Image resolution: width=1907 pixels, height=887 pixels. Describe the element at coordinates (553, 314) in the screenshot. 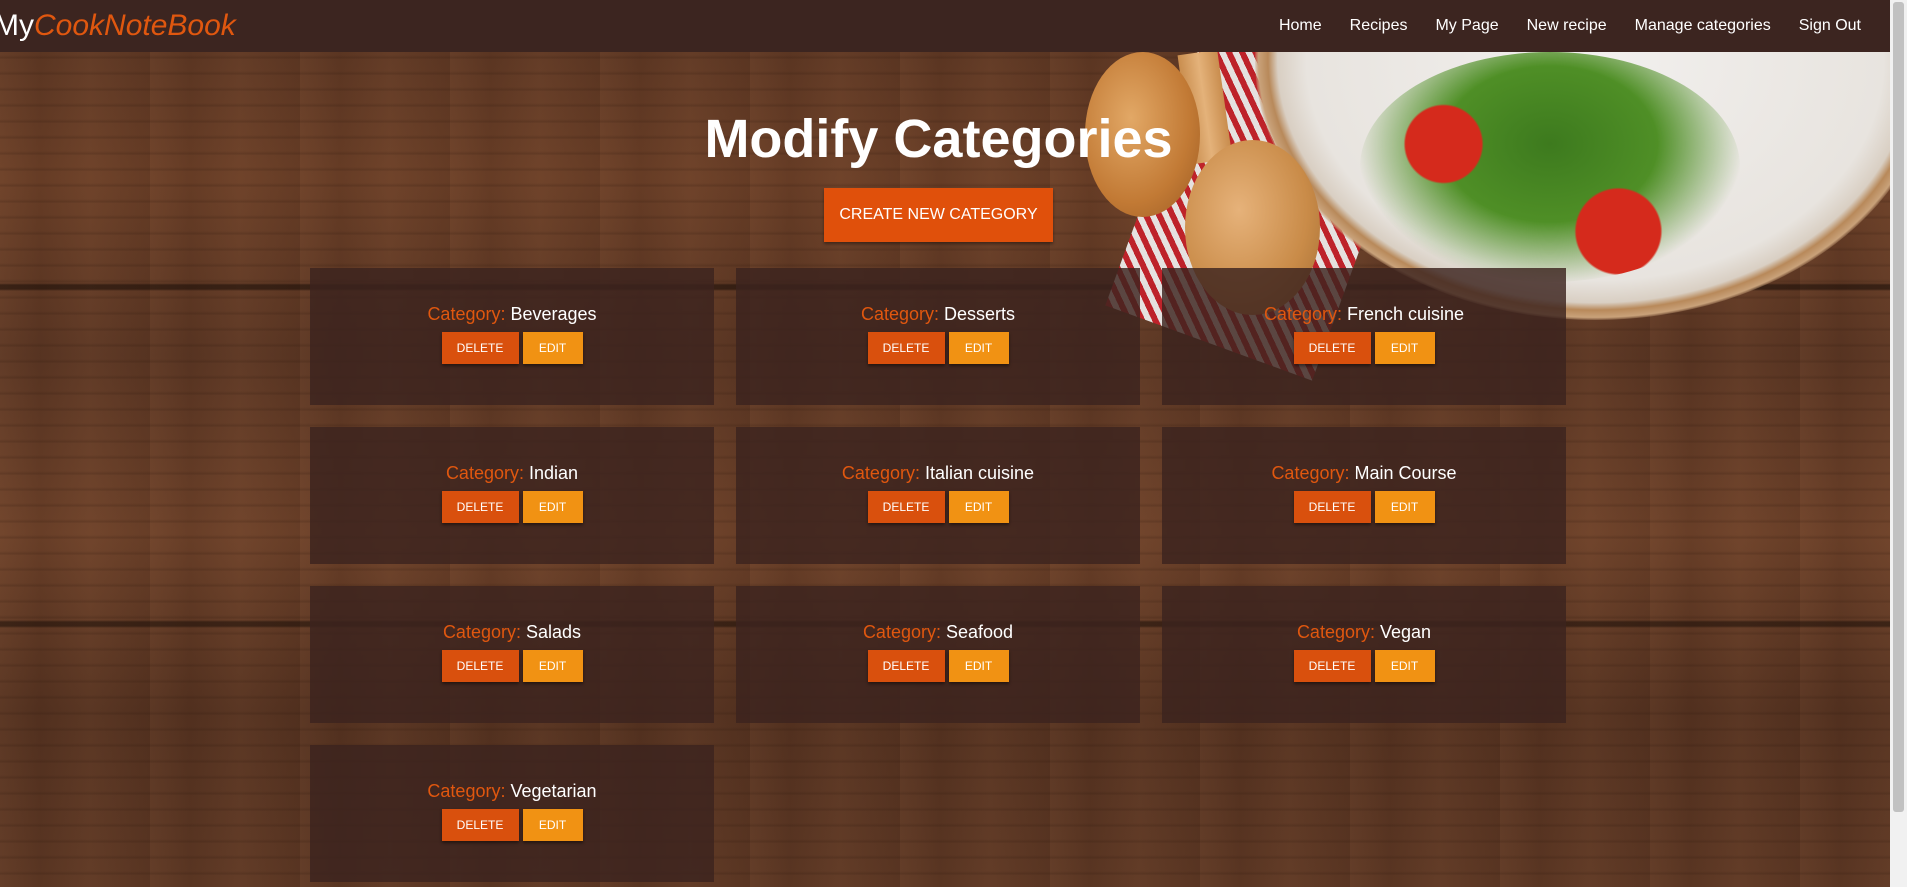

I see `category-name: Beverages` at that location.